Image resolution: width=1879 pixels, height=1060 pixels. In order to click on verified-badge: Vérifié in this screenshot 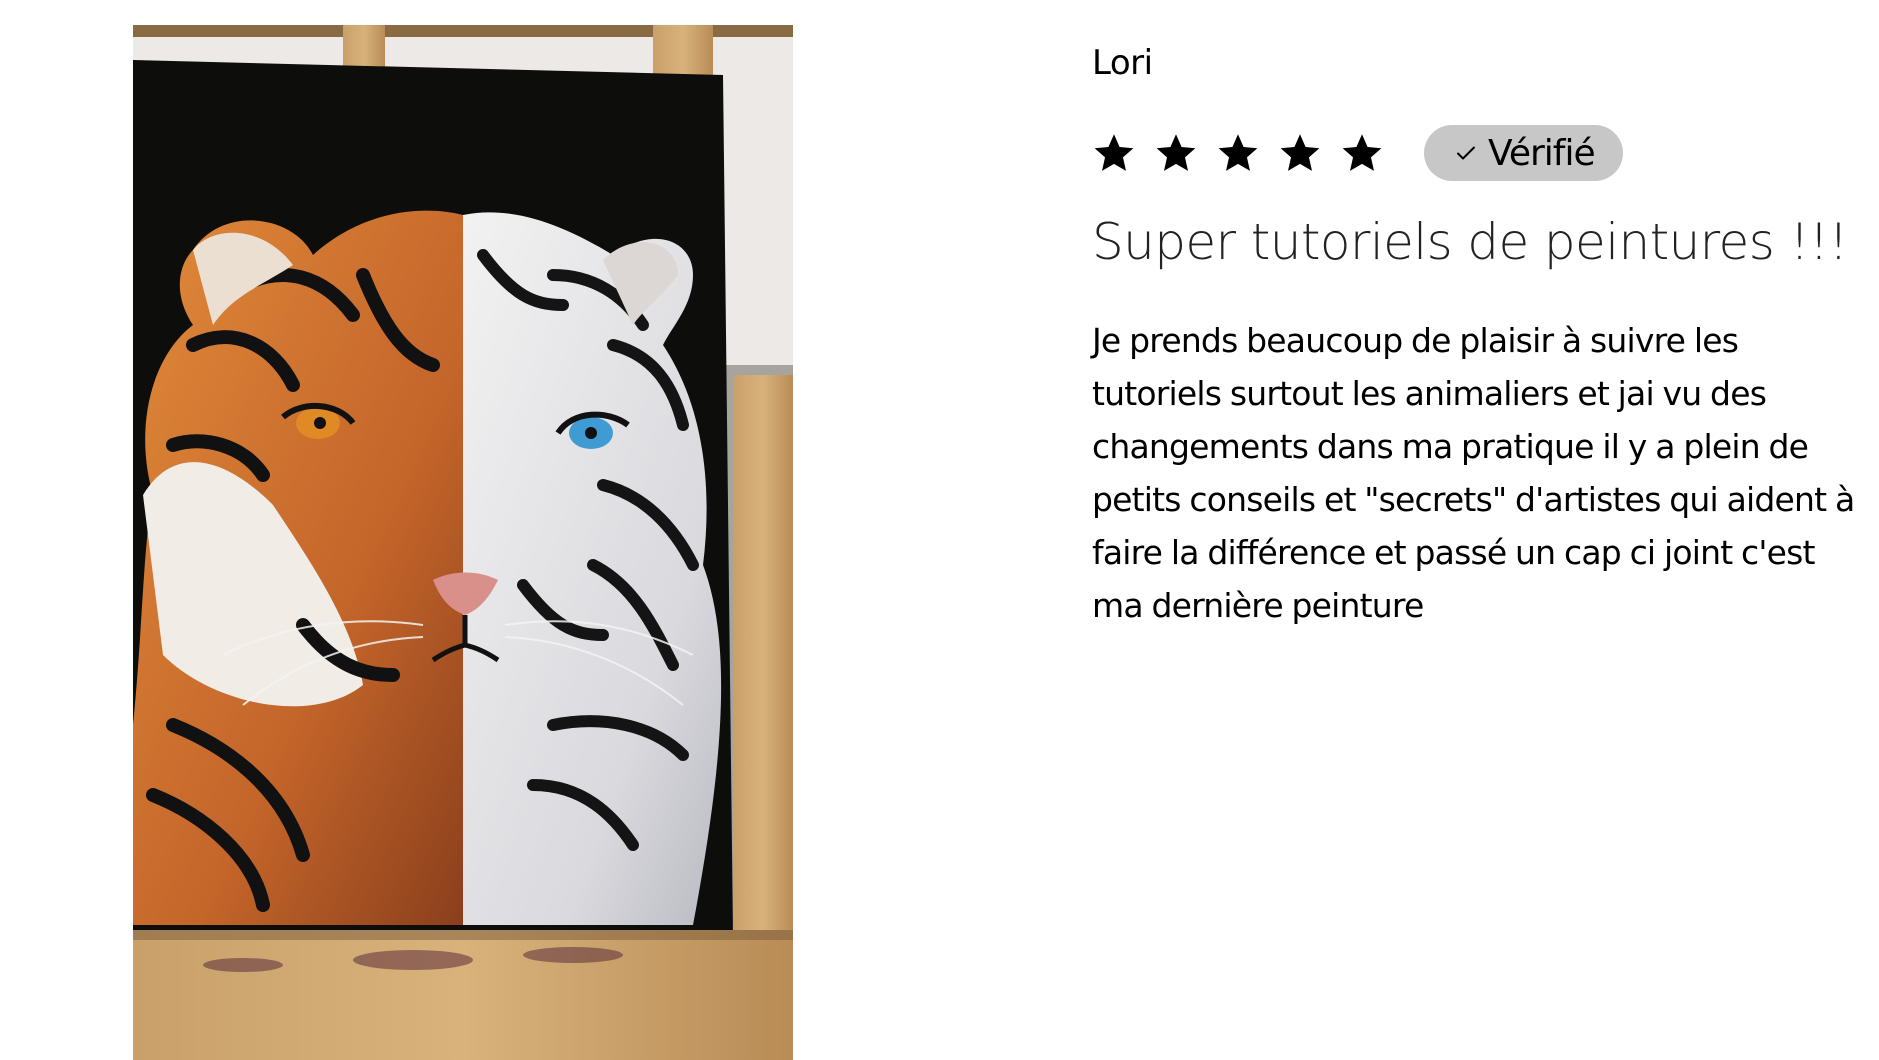, I will do `click(1523, 153)`.